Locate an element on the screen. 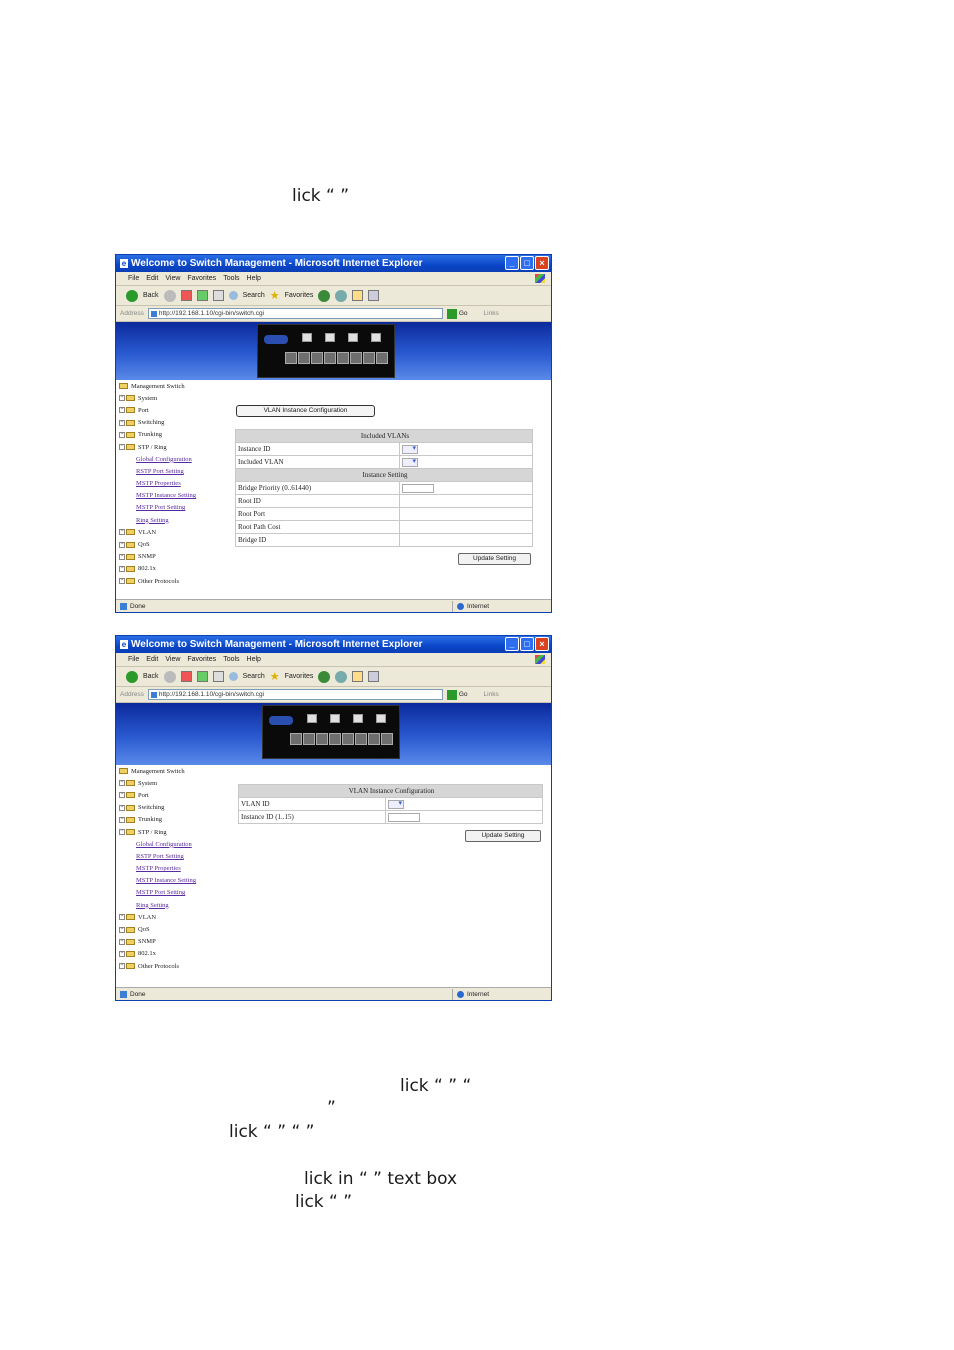  links-label: Links is located at coordinates (491, 694).